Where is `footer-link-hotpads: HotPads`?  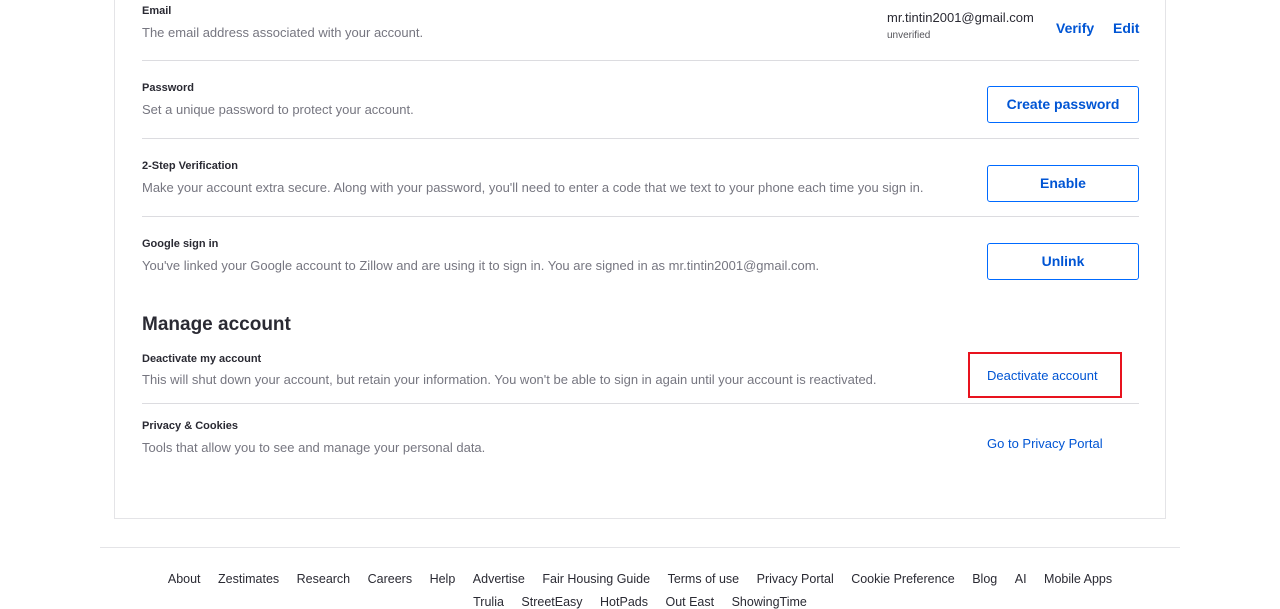
footer-link-hotpads: HotPads is located at coordinates (624, 602).